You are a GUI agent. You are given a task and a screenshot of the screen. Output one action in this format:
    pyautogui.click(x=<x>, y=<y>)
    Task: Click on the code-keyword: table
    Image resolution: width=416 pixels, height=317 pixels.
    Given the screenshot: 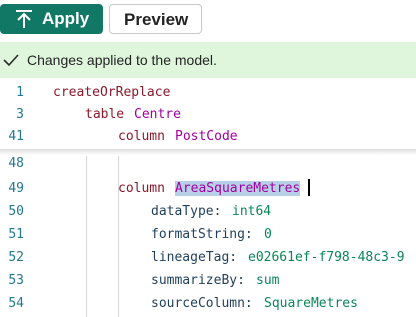 What is the action you would take?
    pyautogui.click(x=105, y=114)
    